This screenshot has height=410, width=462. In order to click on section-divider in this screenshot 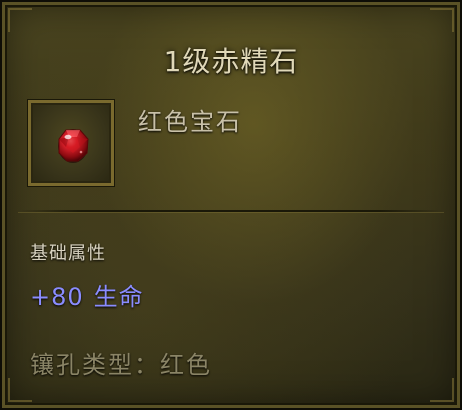, I will do `click(231, 211)`.